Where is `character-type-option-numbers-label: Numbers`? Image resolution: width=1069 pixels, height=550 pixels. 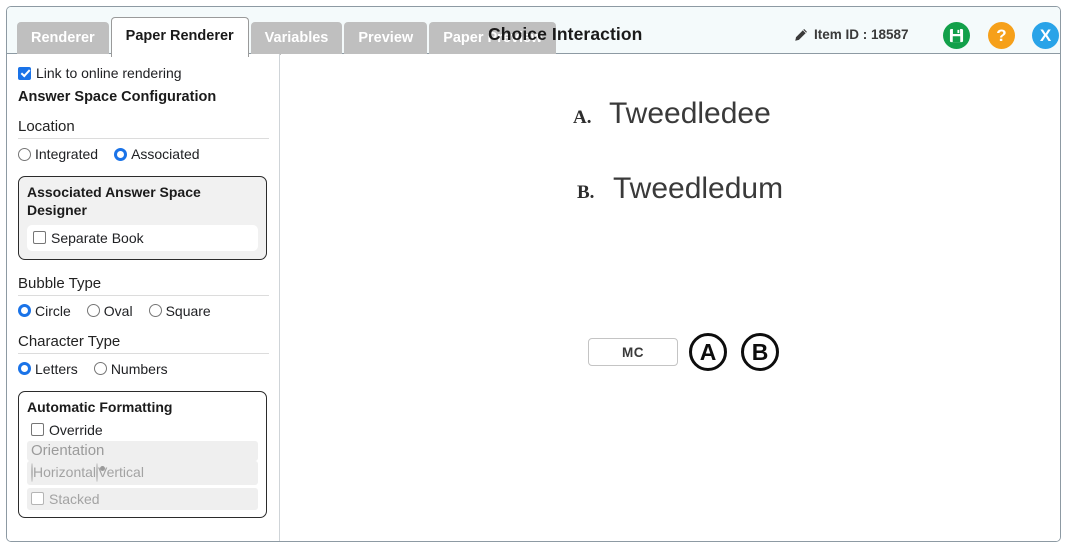 character-type-option-numbers-label: Numbers is located at coordinates (139, 368).